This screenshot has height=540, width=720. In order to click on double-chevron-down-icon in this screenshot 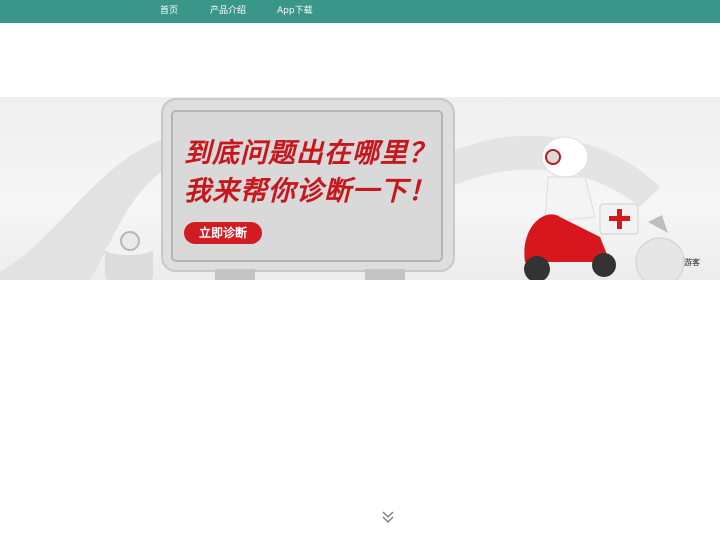, I will do `click(388, 517)`.